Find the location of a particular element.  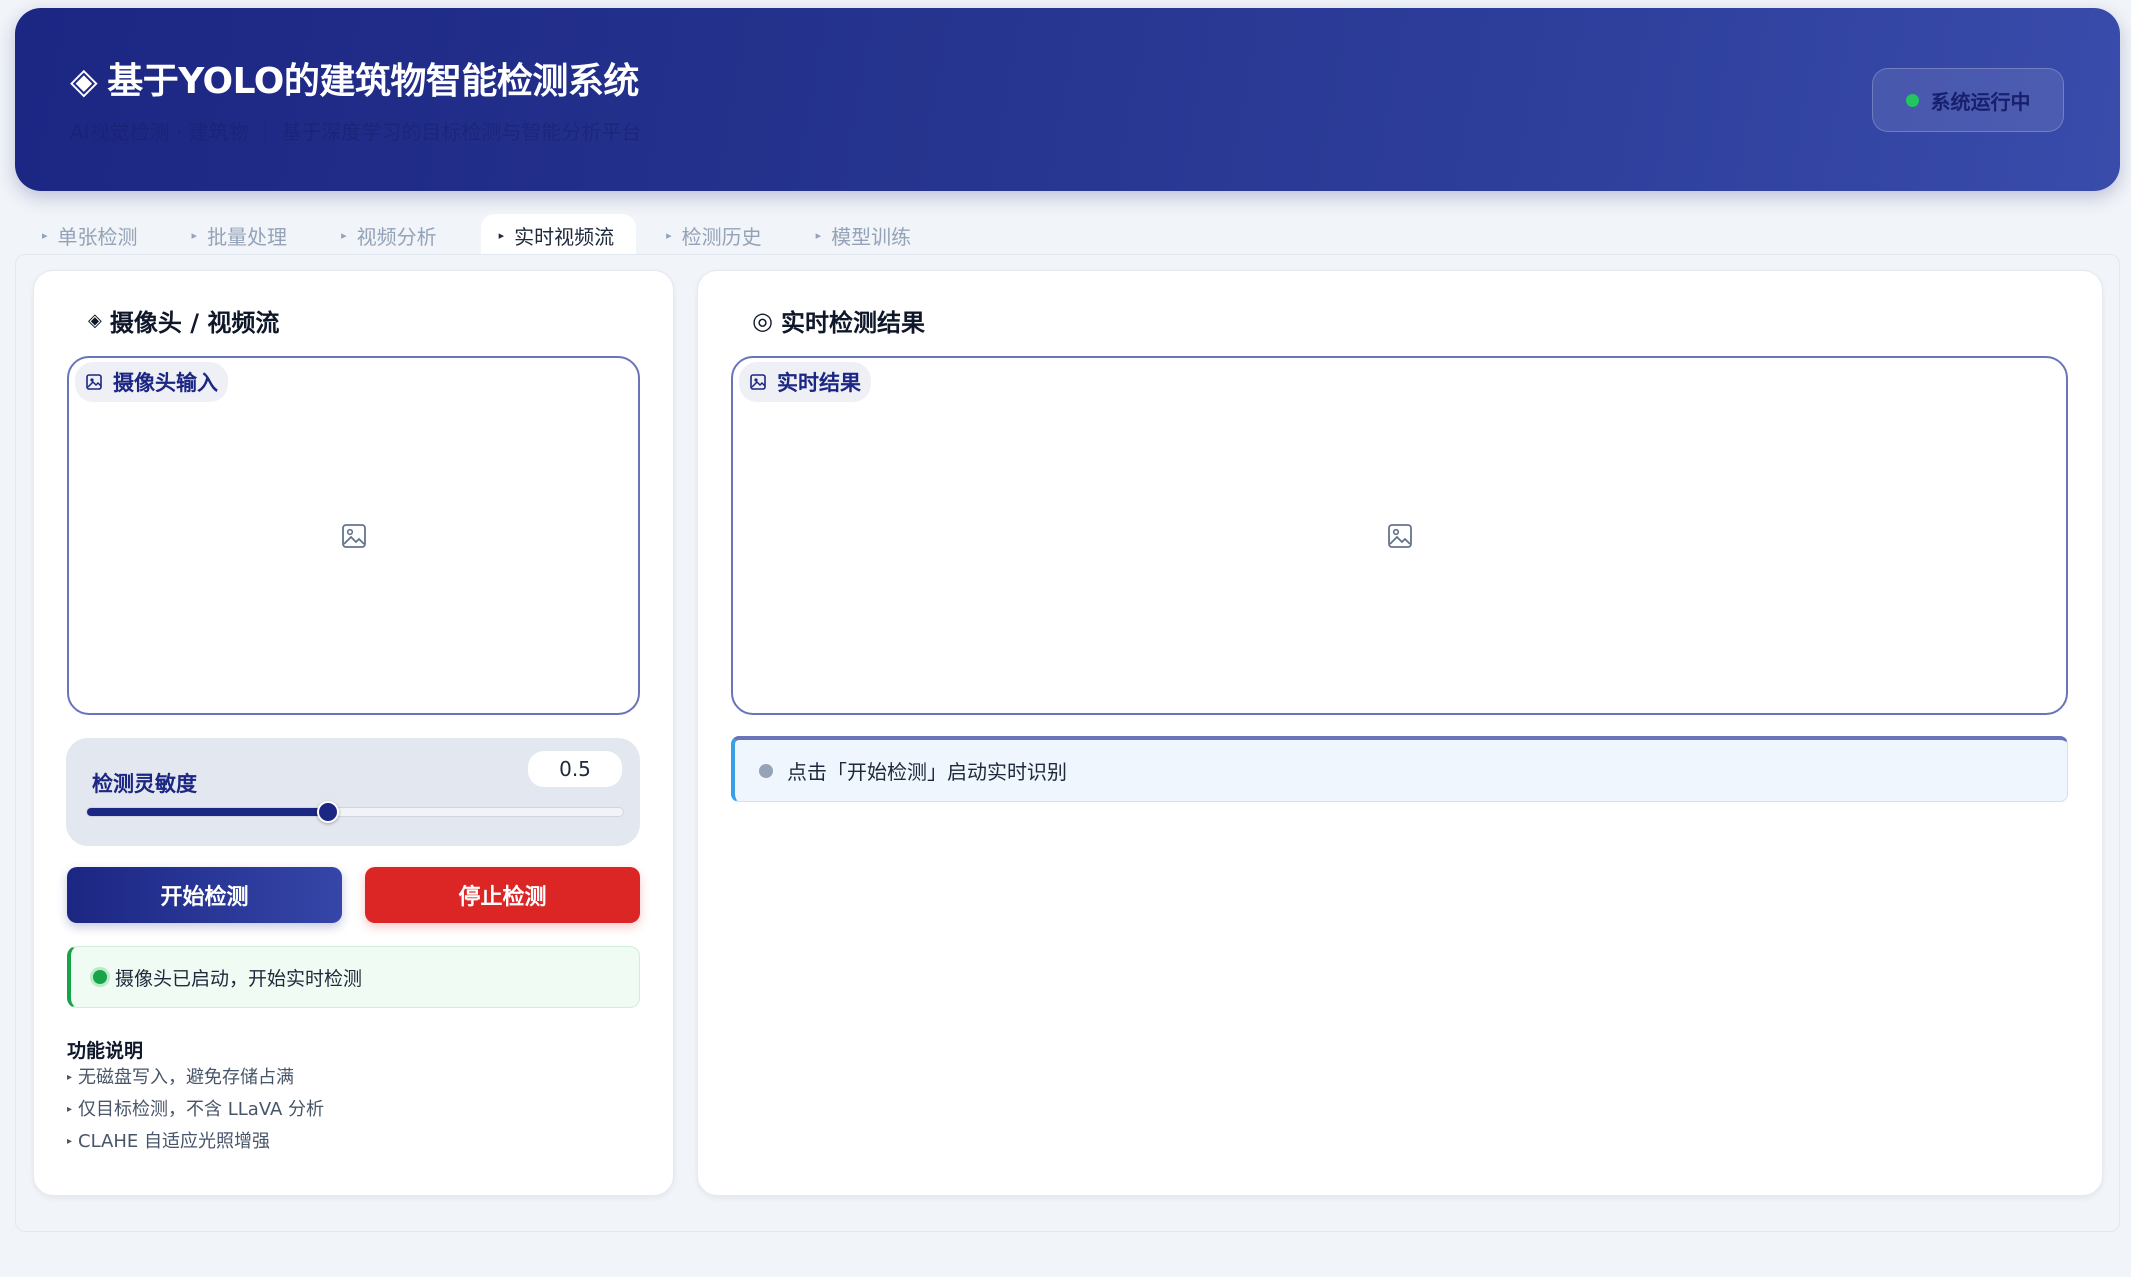

tab-label: 模型训练 is located at coordinates (871, 236).